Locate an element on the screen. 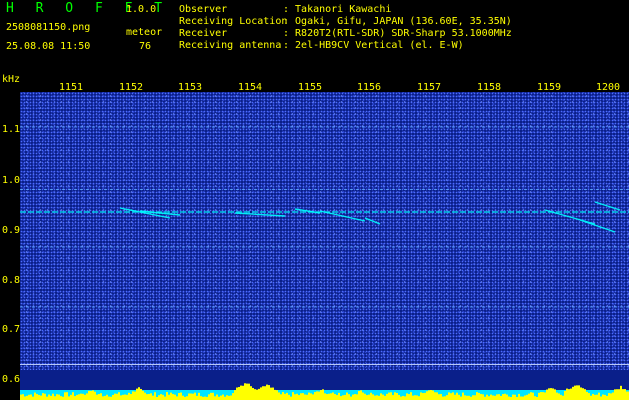 This screenshot has width=629, height=400. antenna-label: Receiving antenna is located at coordinates (230, 45).